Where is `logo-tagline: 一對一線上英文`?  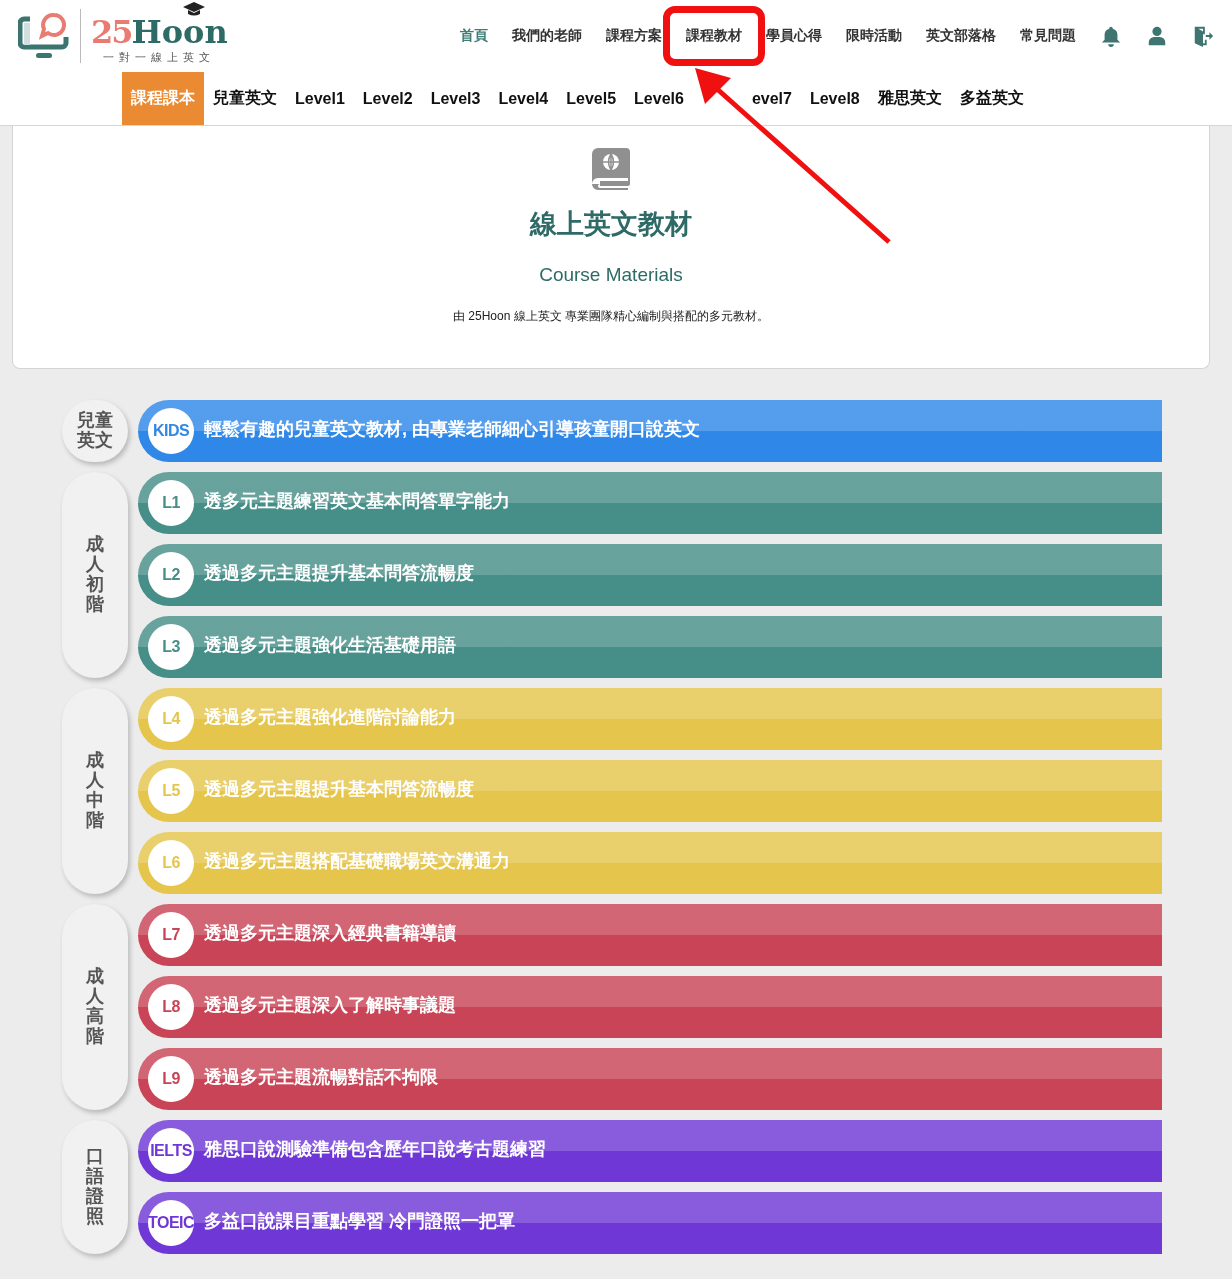
logo-tagline: 一對一線上英文 is located at coordinates (159, 57).